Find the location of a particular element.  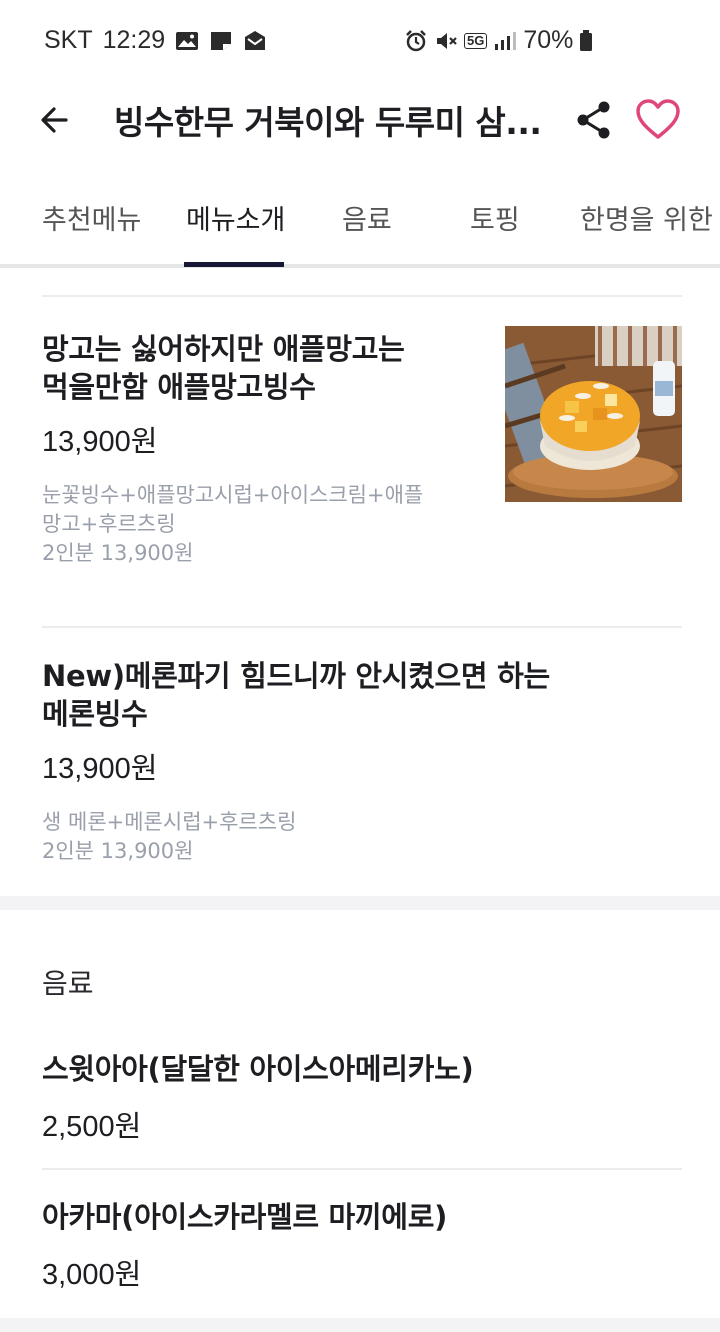

share-icon is located at coordinates (593, 120).